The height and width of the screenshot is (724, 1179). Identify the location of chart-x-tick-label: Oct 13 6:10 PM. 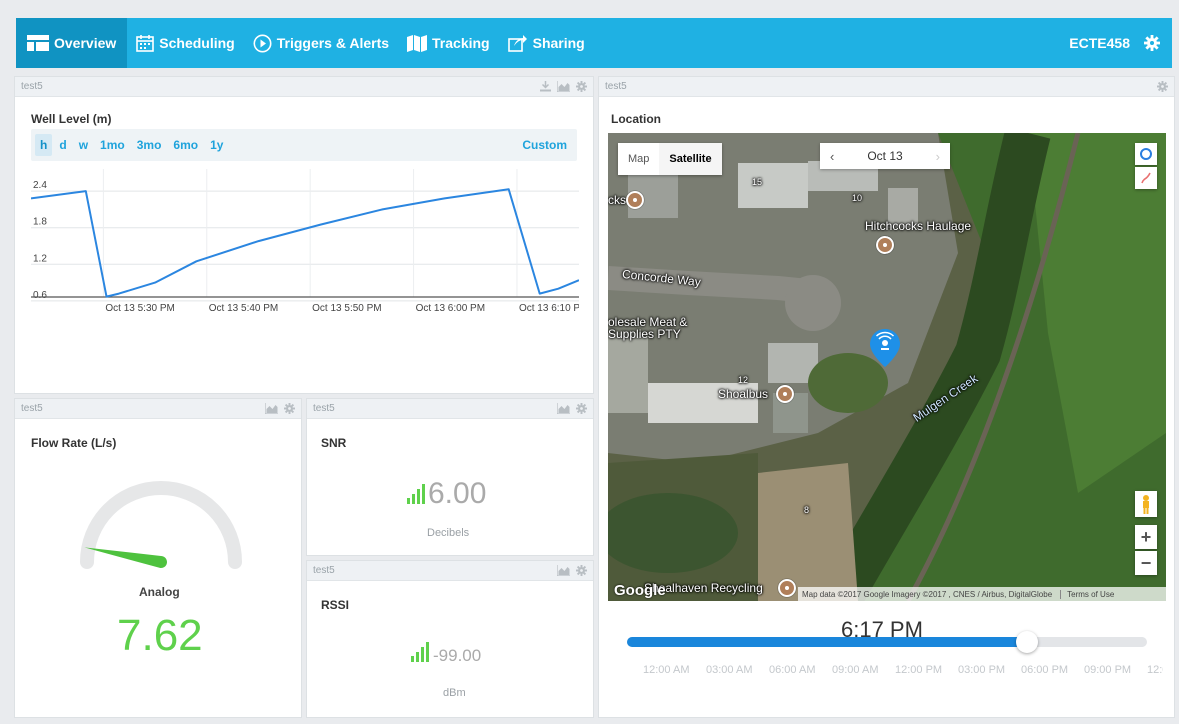
(549, 308).